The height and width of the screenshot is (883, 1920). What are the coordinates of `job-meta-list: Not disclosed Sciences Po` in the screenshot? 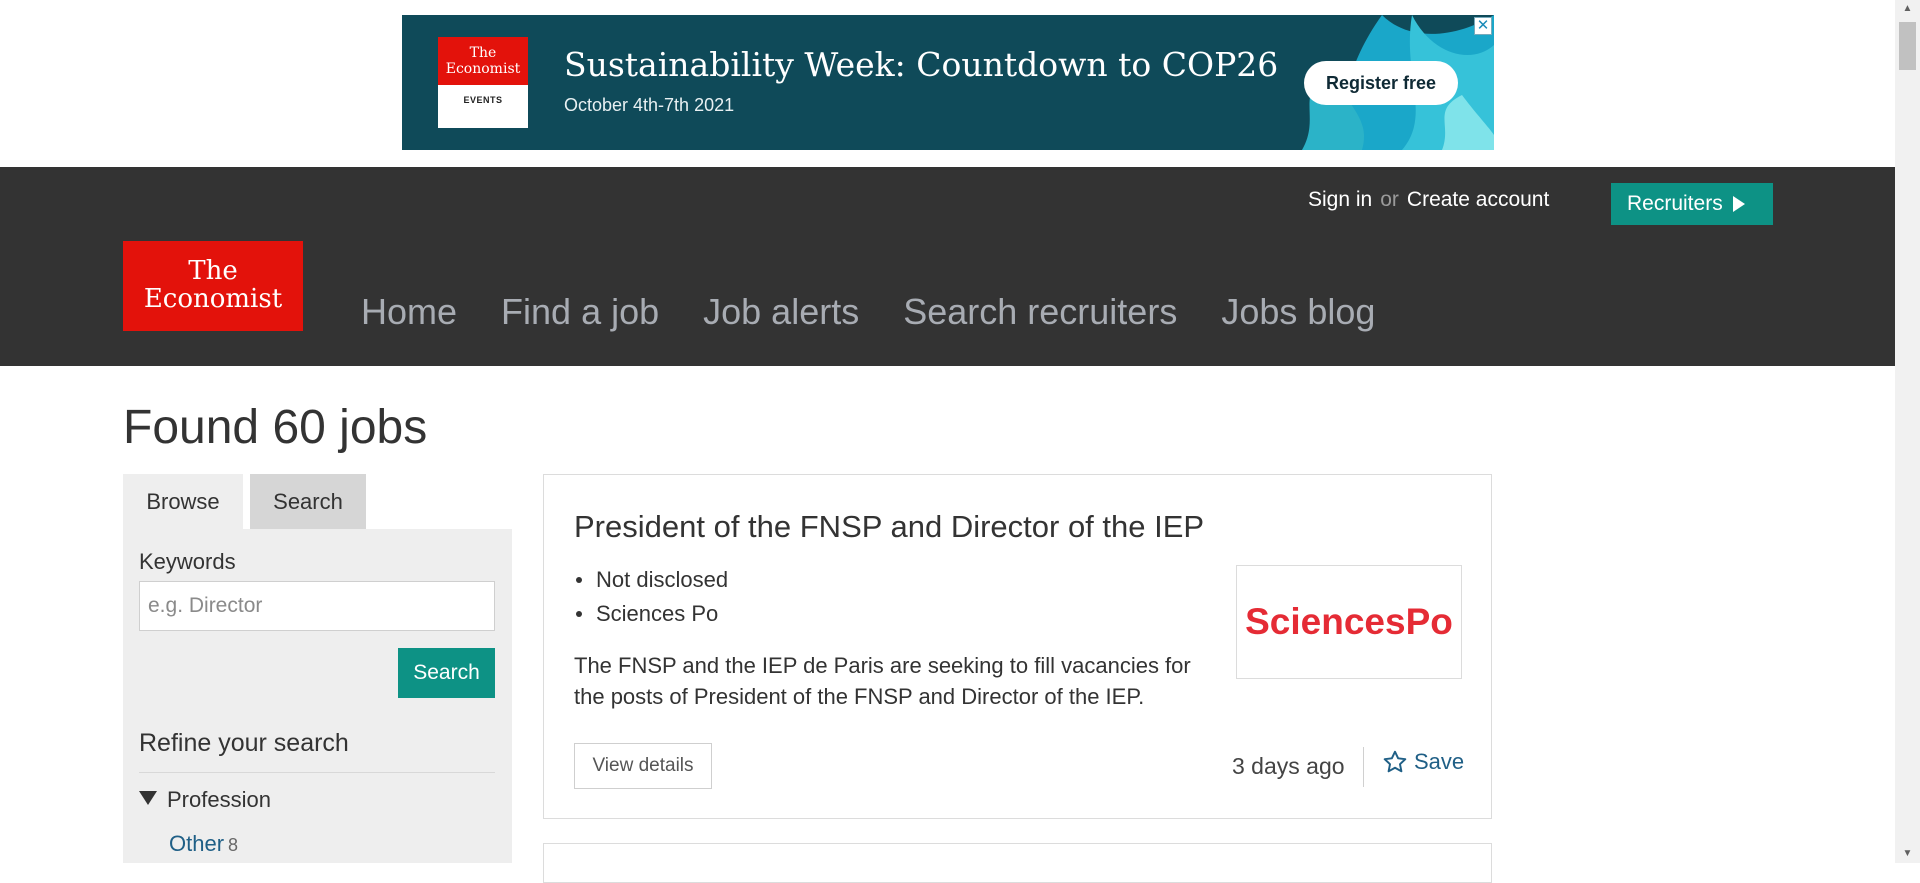 It's located at (651, 601).